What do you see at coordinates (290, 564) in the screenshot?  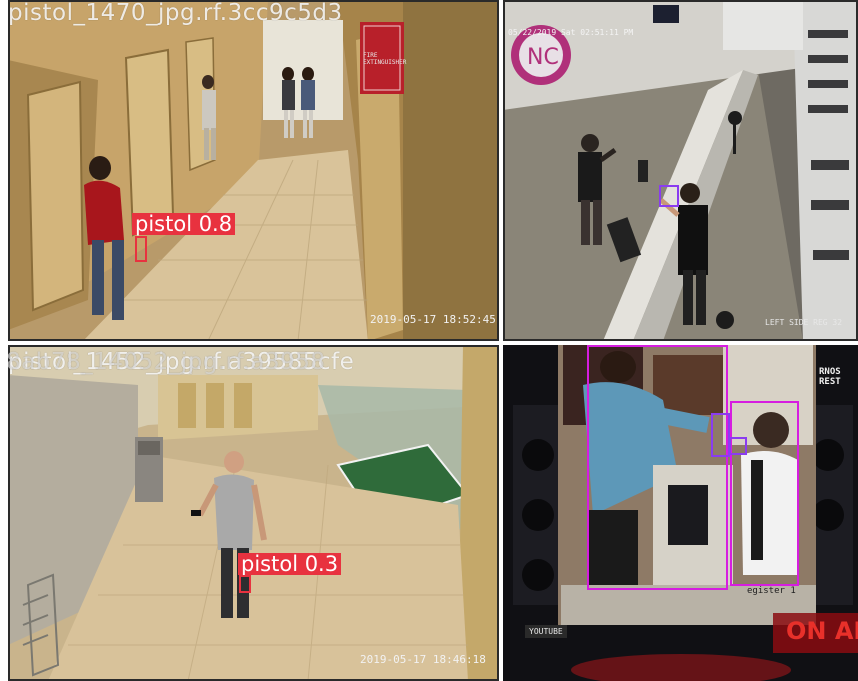 I see `detection-label: pistol 0.3` at bounding box center [290, 564].